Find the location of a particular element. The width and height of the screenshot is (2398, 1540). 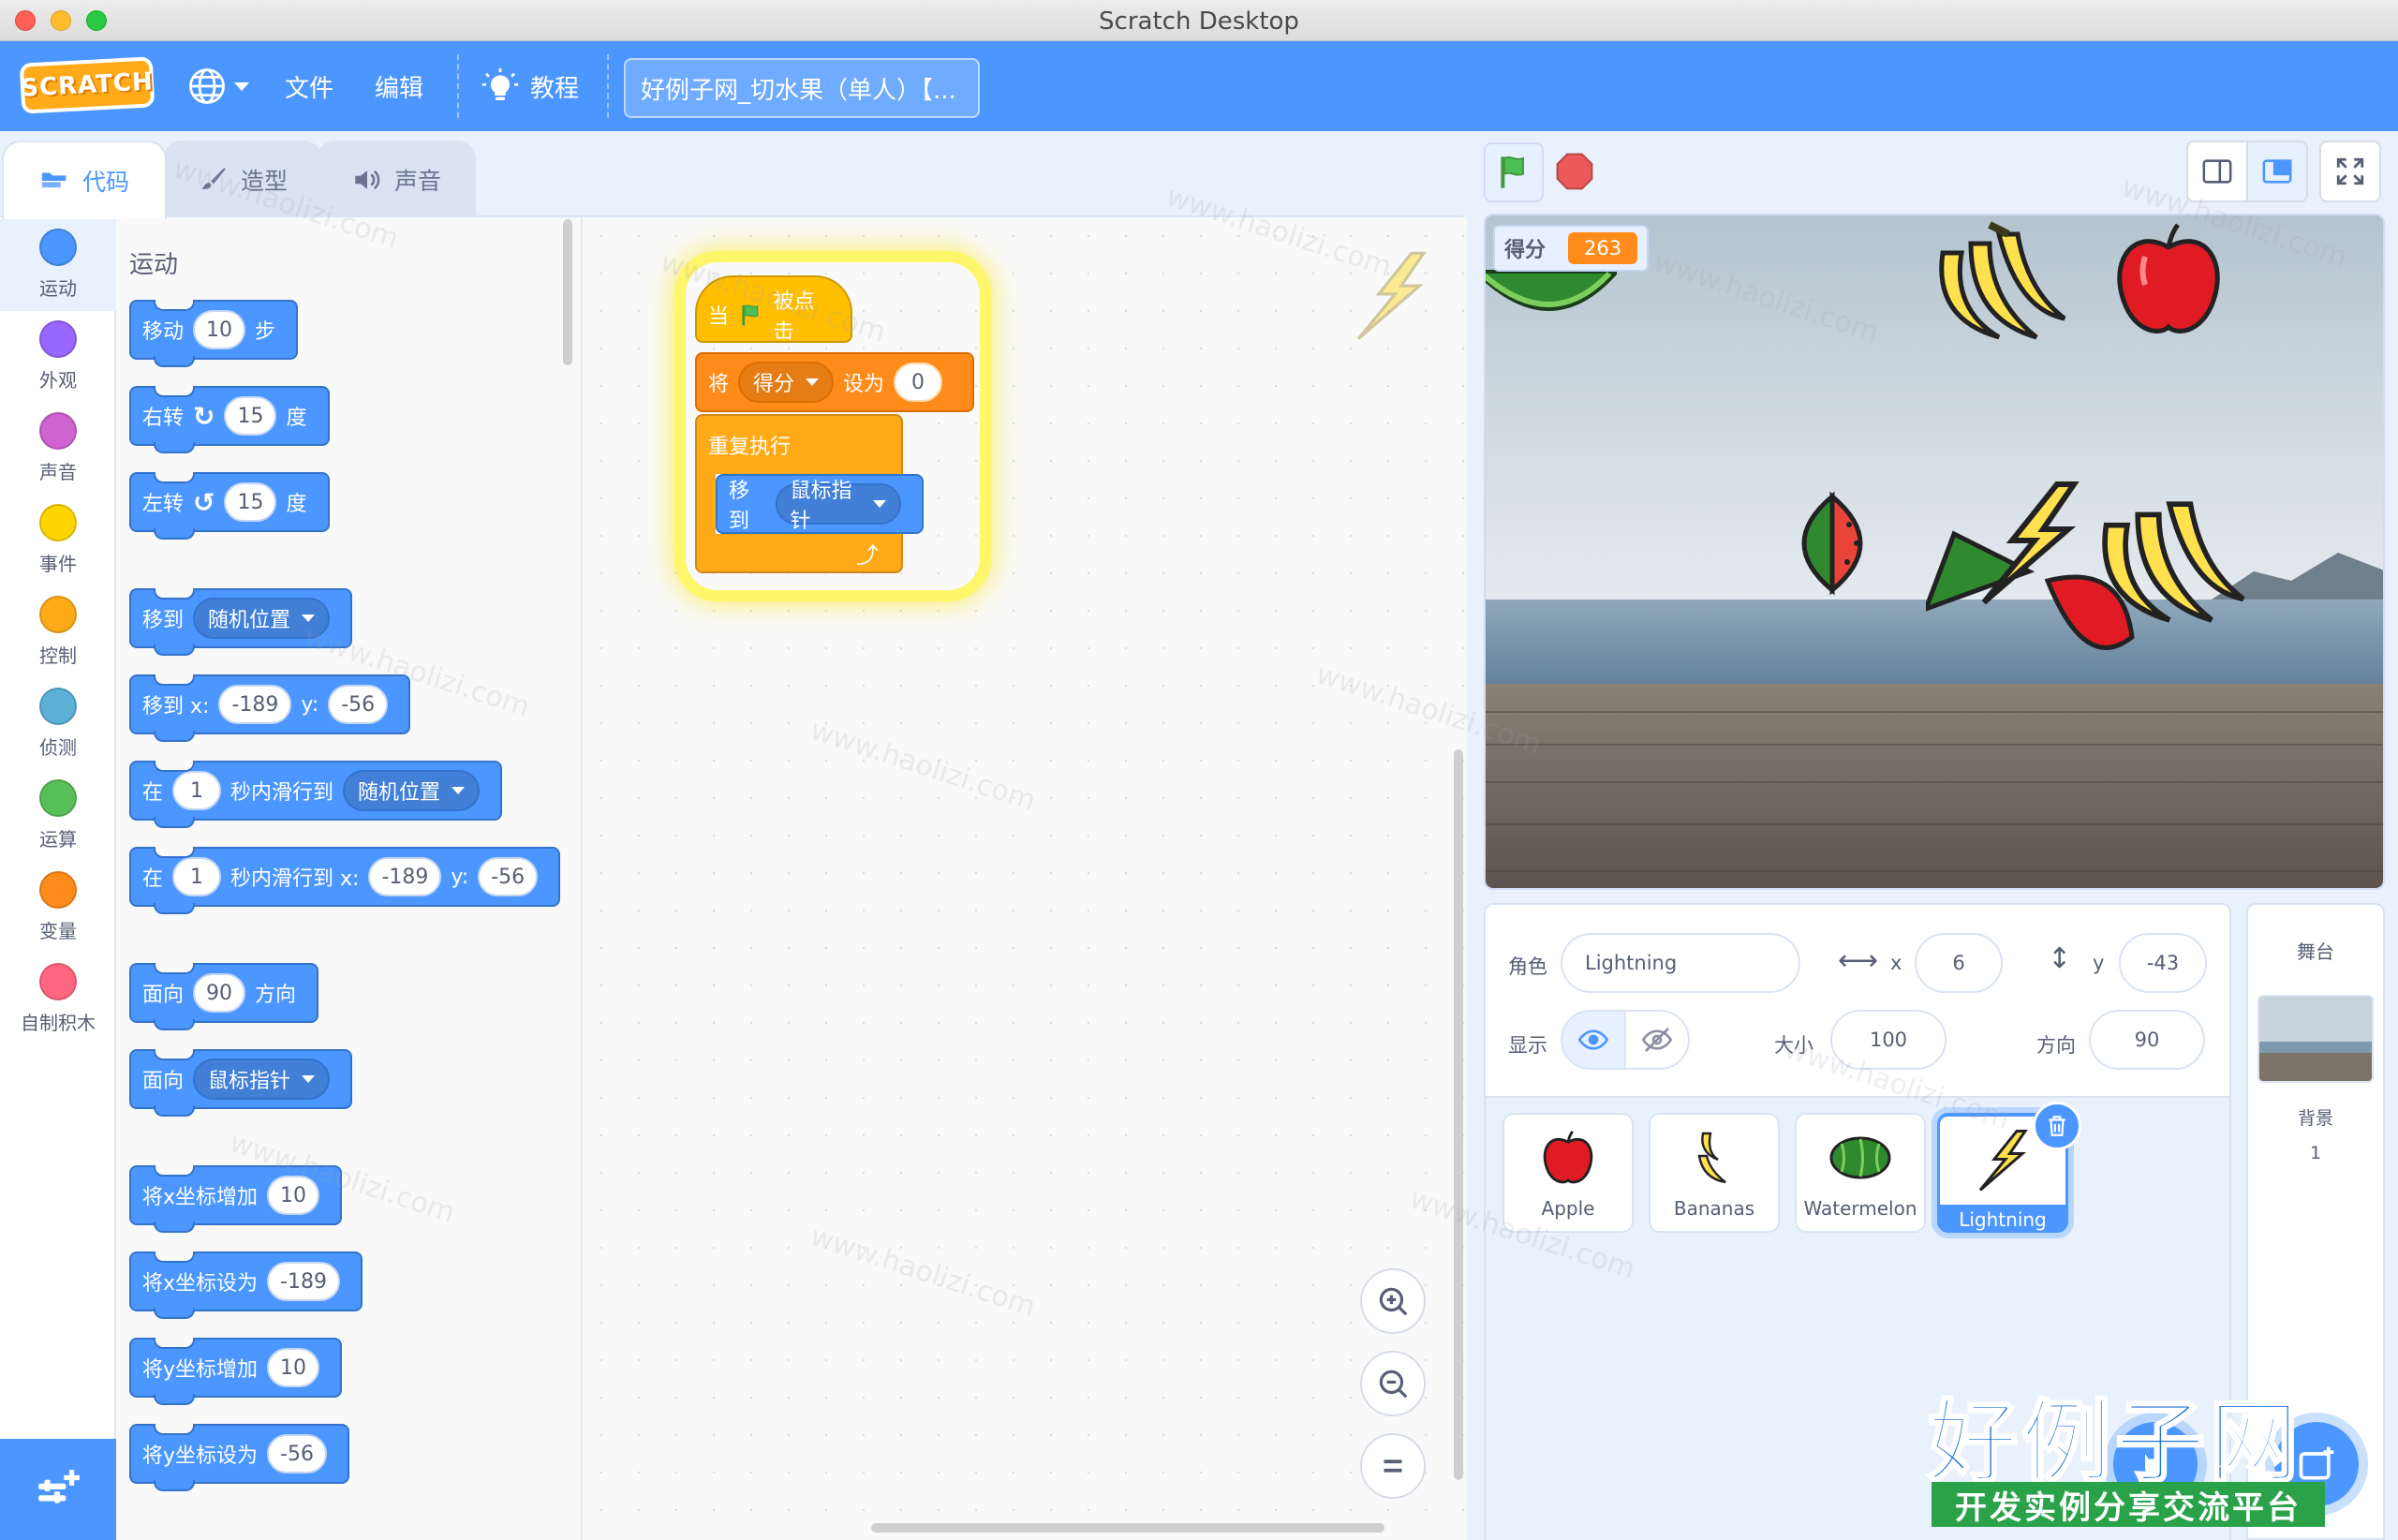

block-point-towards: 面向 鼠标指针 is located at coordinates (241, 1083).